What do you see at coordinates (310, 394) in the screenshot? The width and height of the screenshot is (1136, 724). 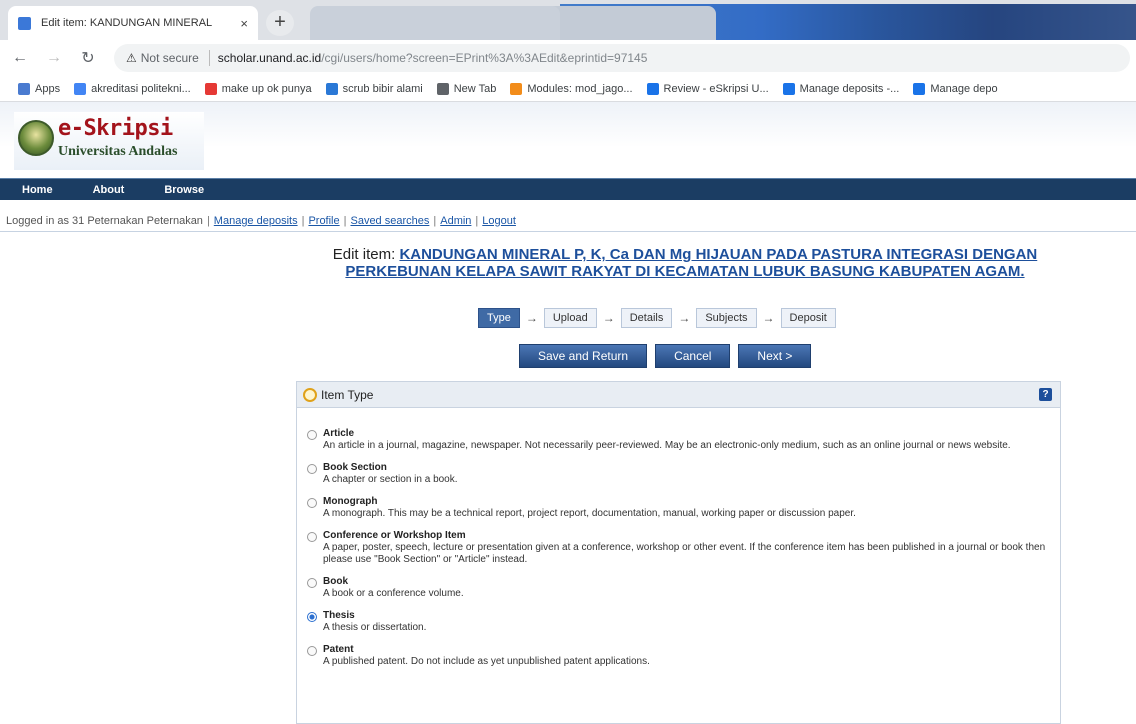 I see `collapse-circle-icon` at bounding box center [310, 394].